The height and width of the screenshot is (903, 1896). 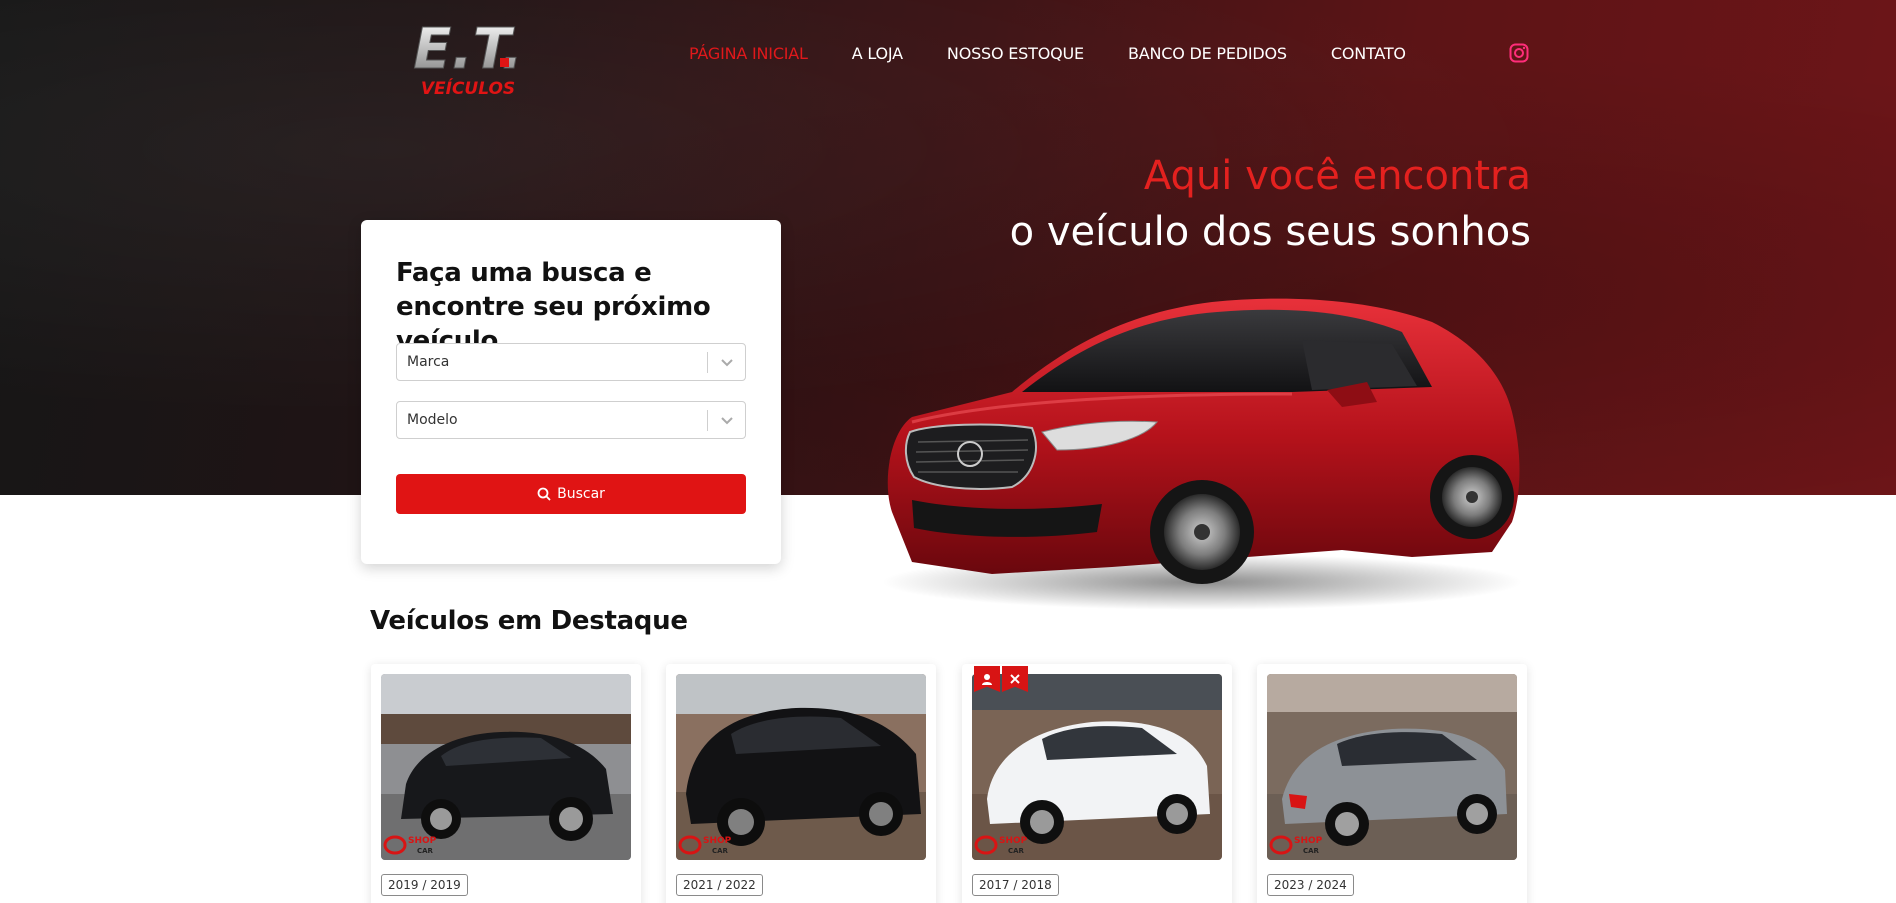 I want to click on svg-text: VEÍCULOS, so click(x=468, y=88).